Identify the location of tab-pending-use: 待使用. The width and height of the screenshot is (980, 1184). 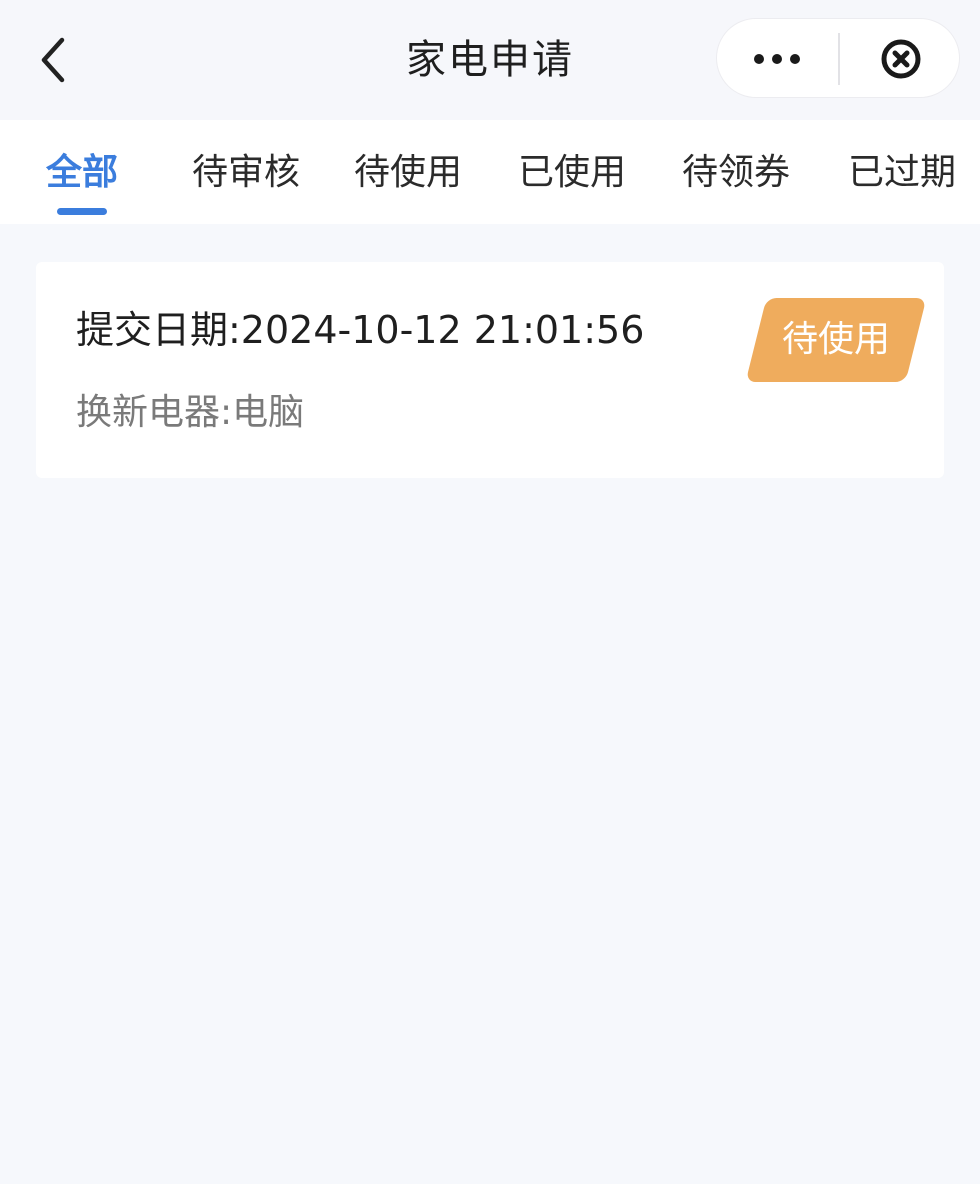
(408, 172).